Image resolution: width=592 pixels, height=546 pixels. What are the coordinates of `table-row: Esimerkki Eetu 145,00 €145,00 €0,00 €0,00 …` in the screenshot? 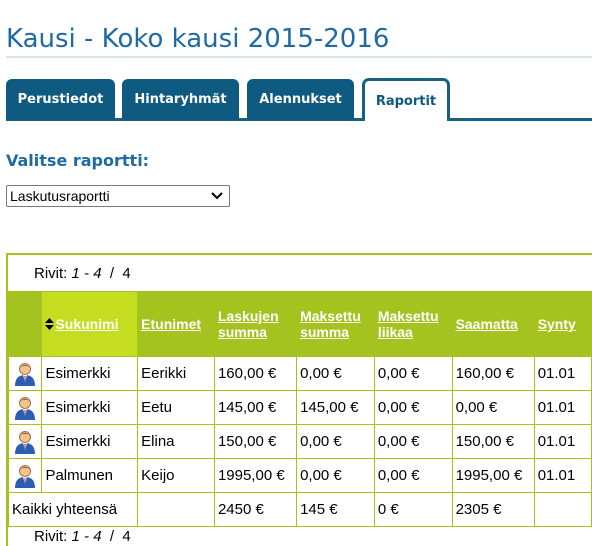 It's located at (299, 407).